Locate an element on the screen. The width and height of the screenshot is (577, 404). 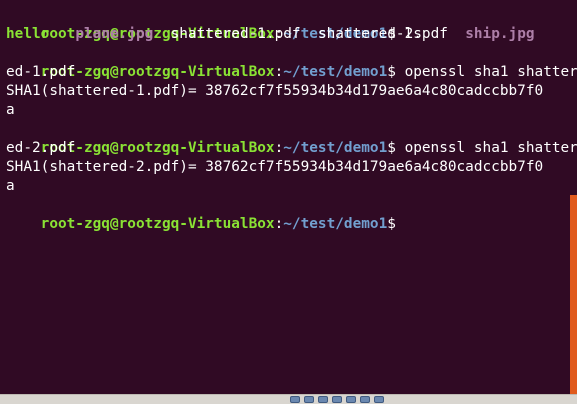
status-tray is located at coordinates (337, 400).